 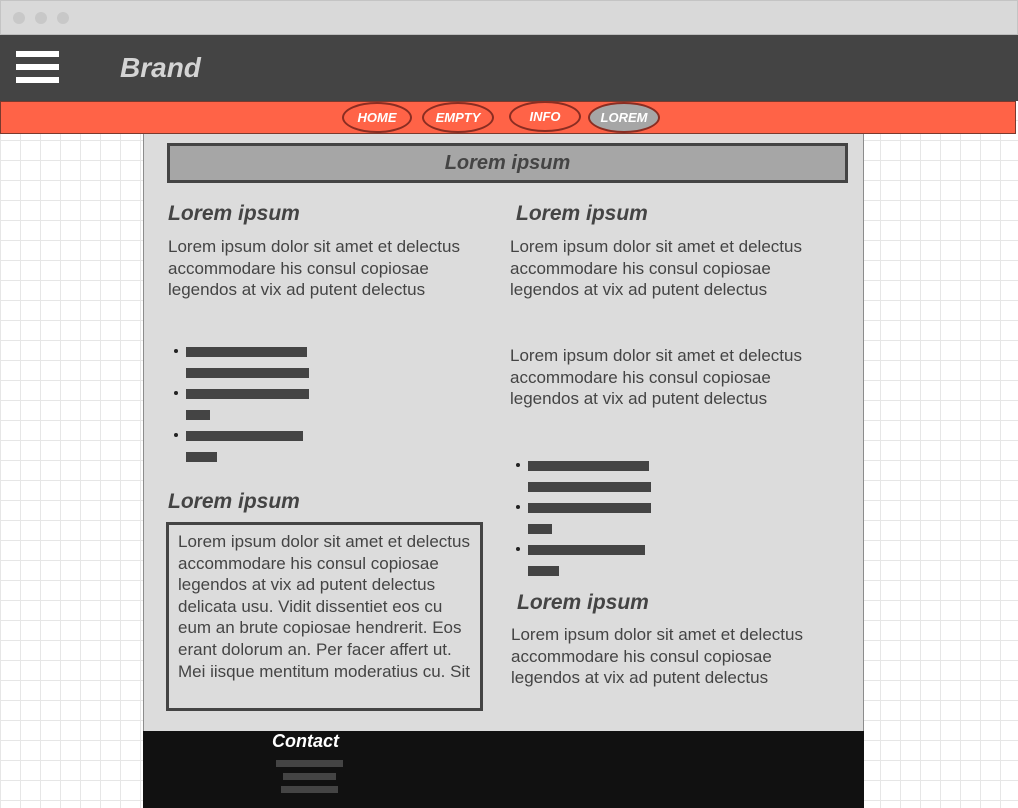 I want to click on nav-item-info: INFO, so click(x=545, y=116).